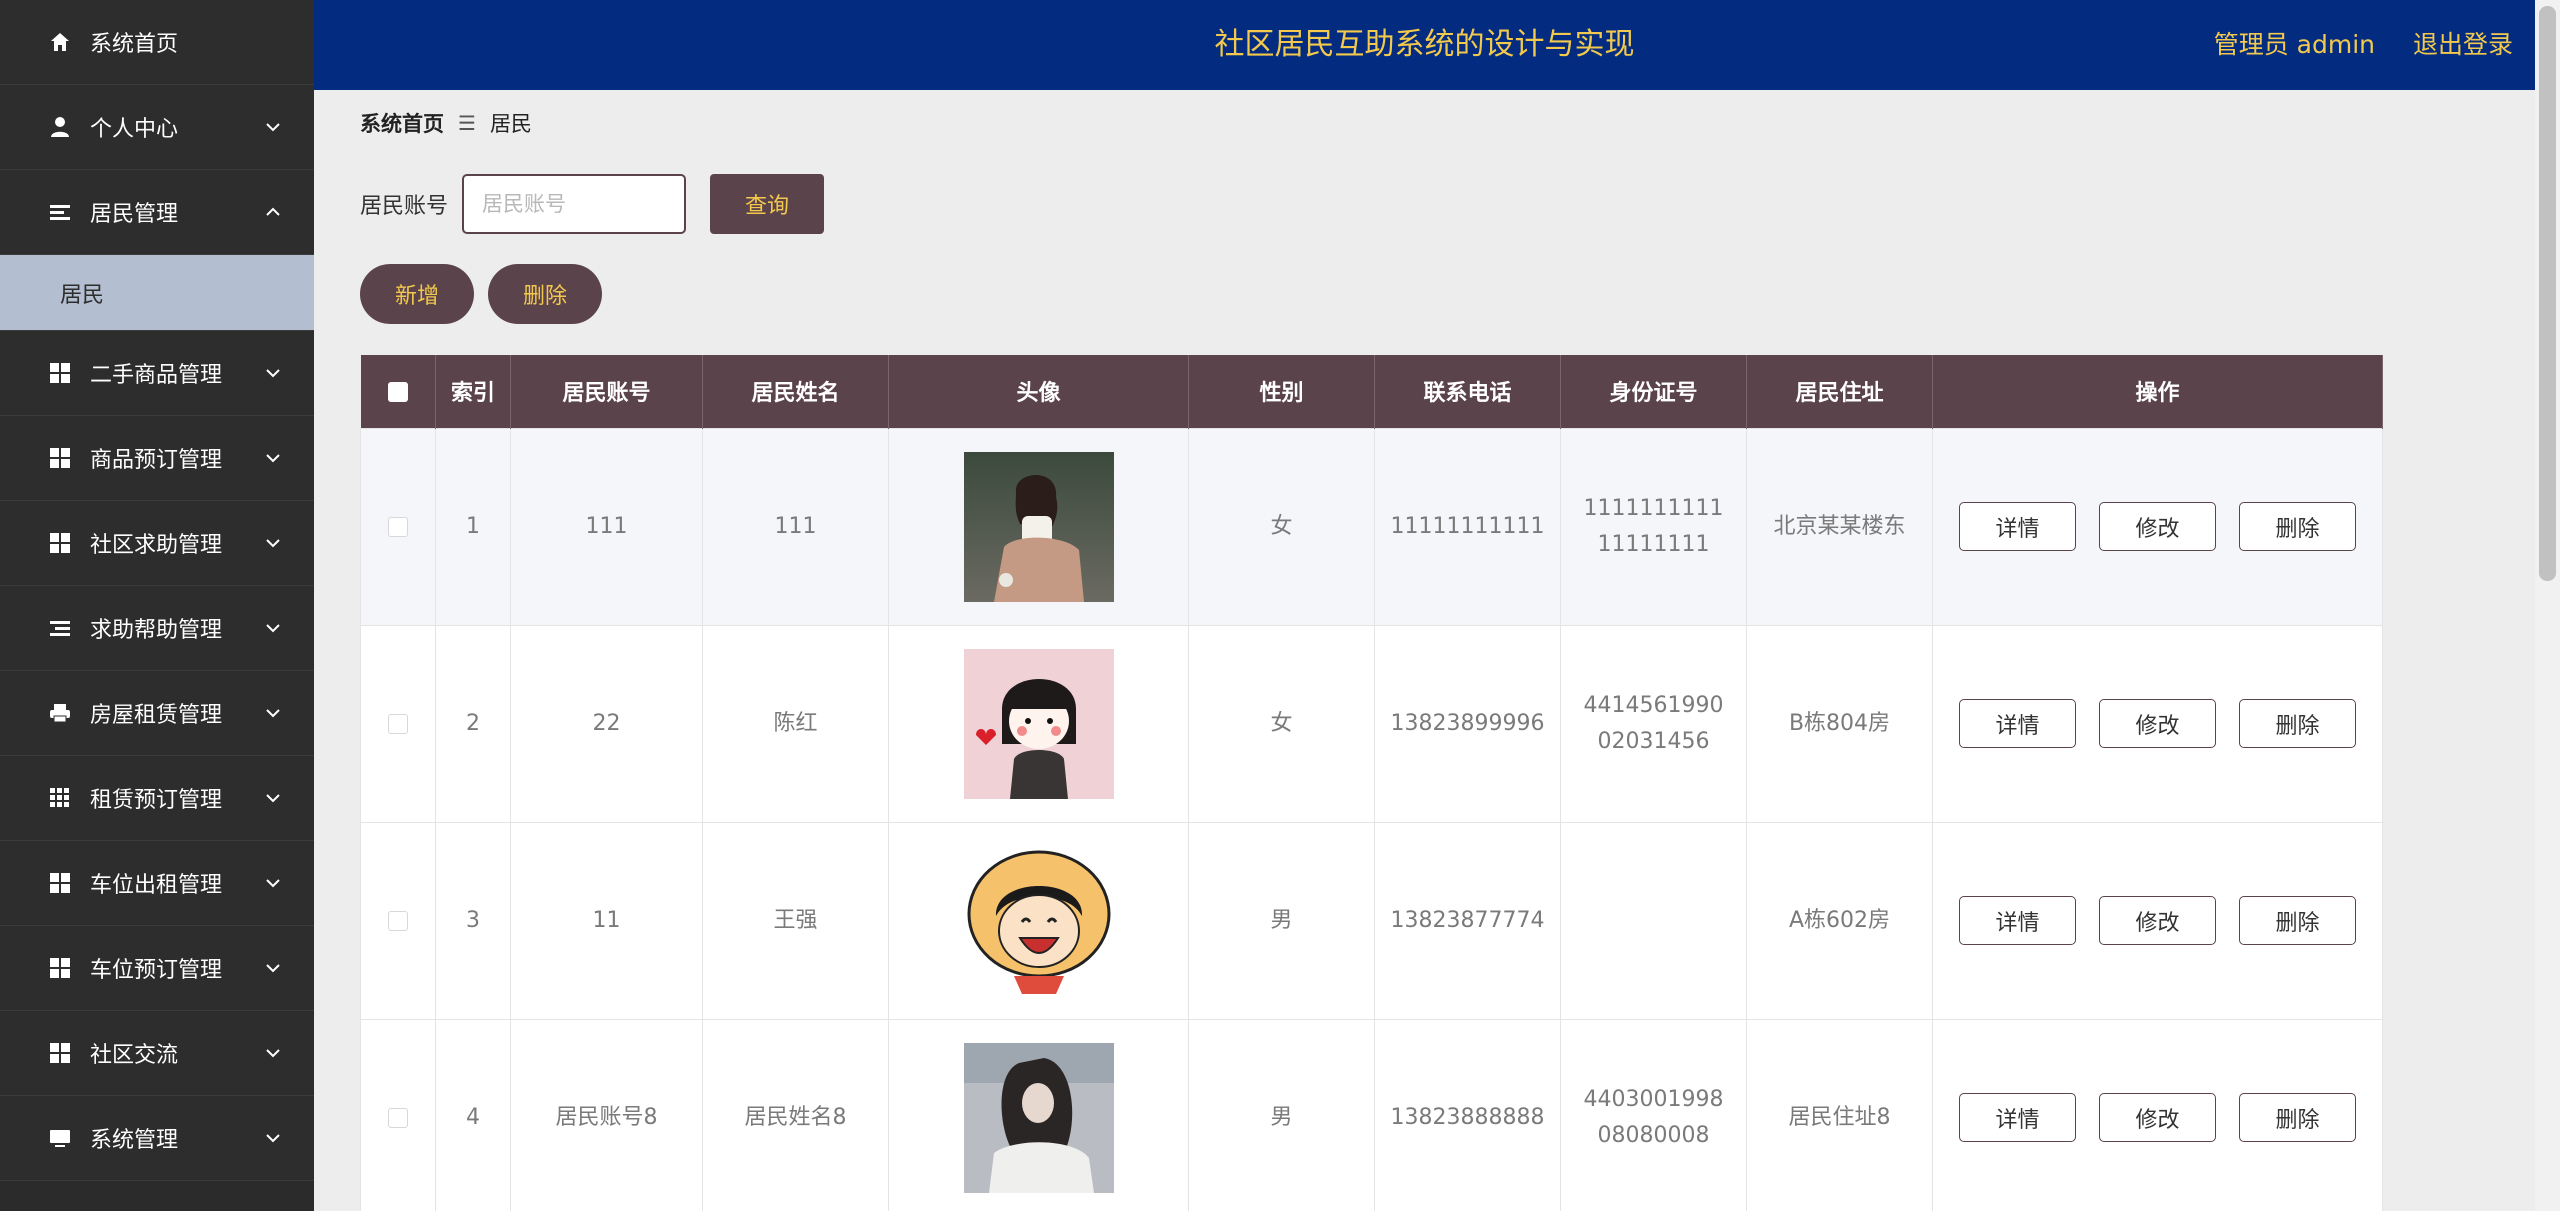  I want to click on cell-id-card: 111111111111111111, so click(1653, 526).